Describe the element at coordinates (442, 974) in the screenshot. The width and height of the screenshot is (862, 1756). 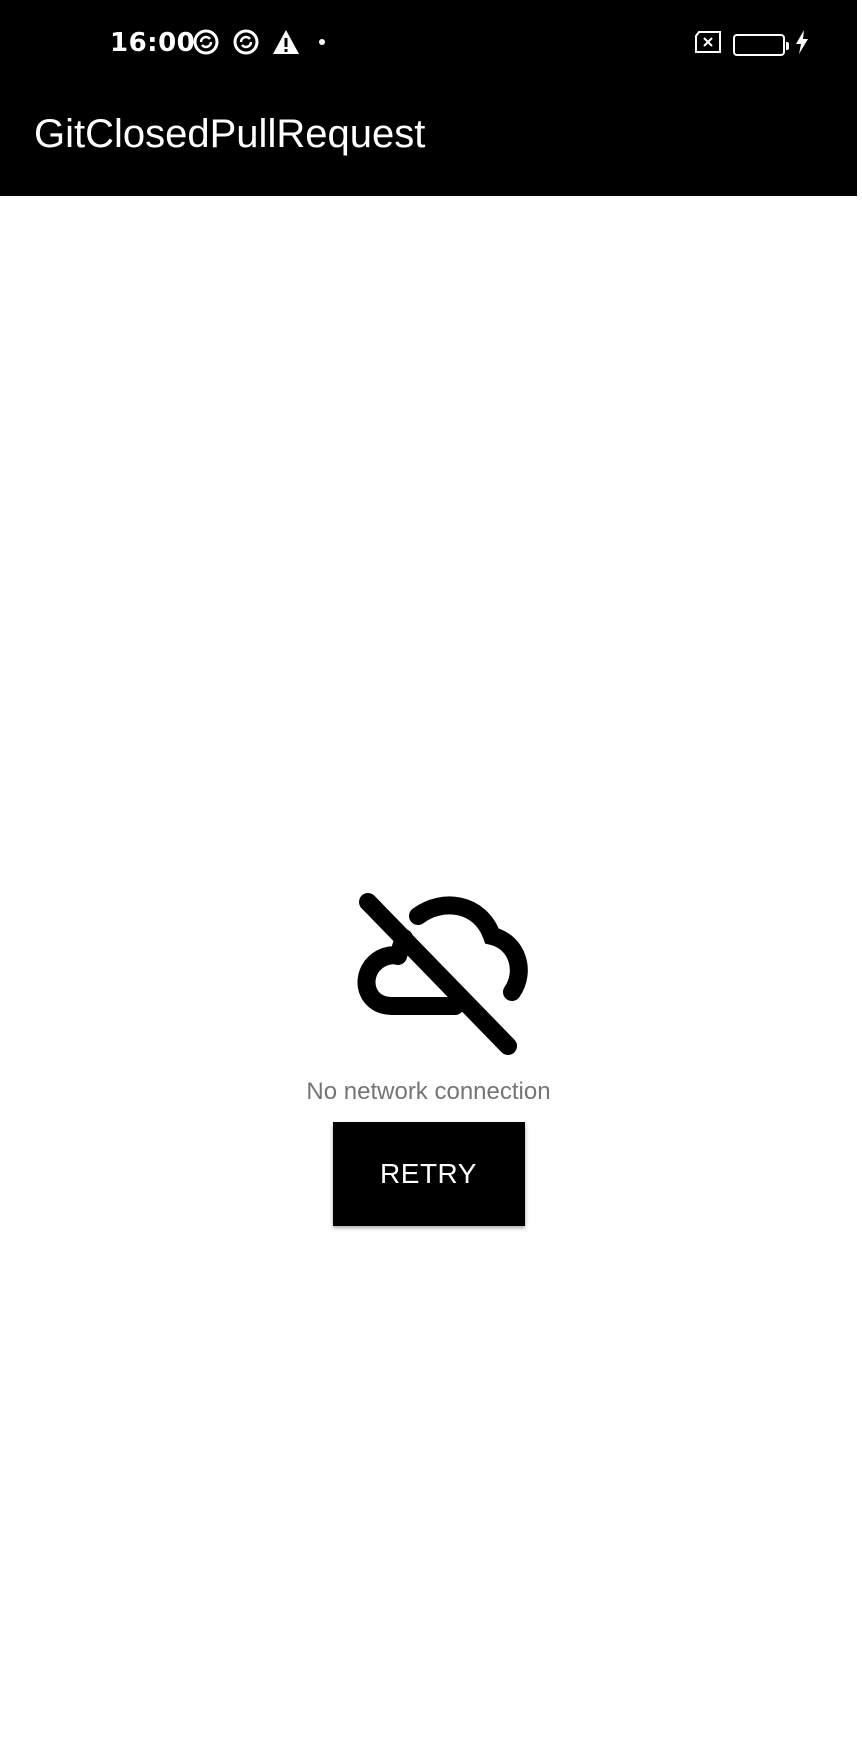
I see `cloud-off-icon` at that location.